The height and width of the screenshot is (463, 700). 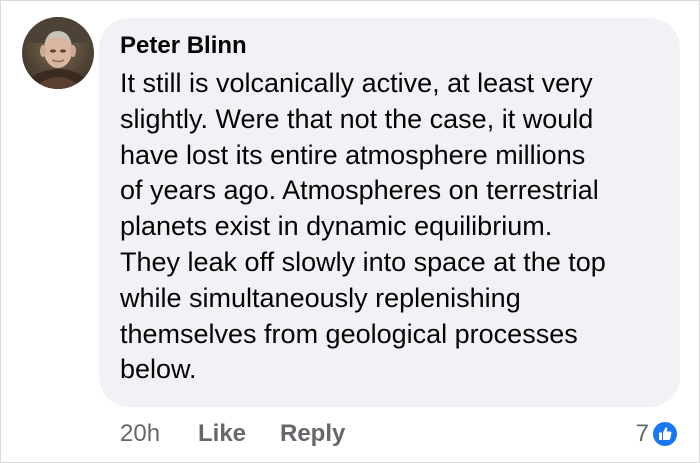 I want to click on comment-text-line: have lost its entire atmosphere millions, so click(x=353, y=154).